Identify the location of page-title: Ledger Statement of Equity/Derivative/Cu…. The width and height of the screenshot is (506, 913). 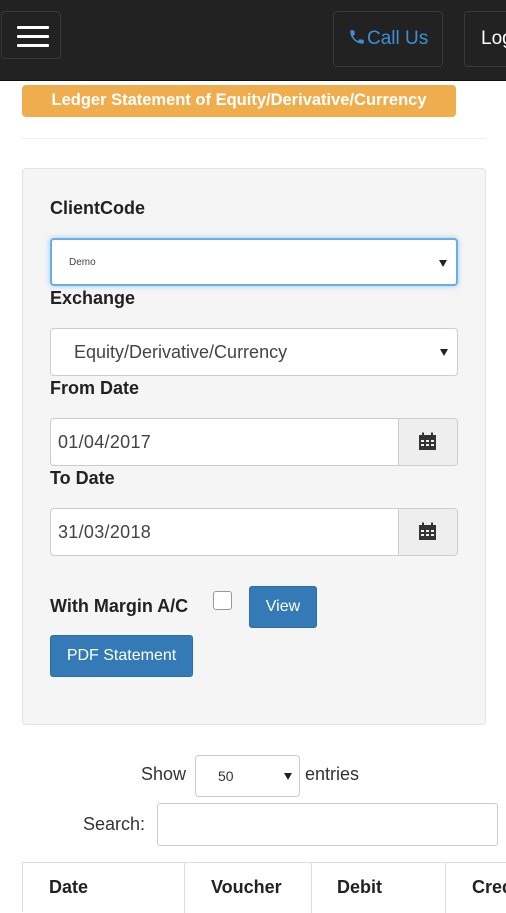
(239, 101).